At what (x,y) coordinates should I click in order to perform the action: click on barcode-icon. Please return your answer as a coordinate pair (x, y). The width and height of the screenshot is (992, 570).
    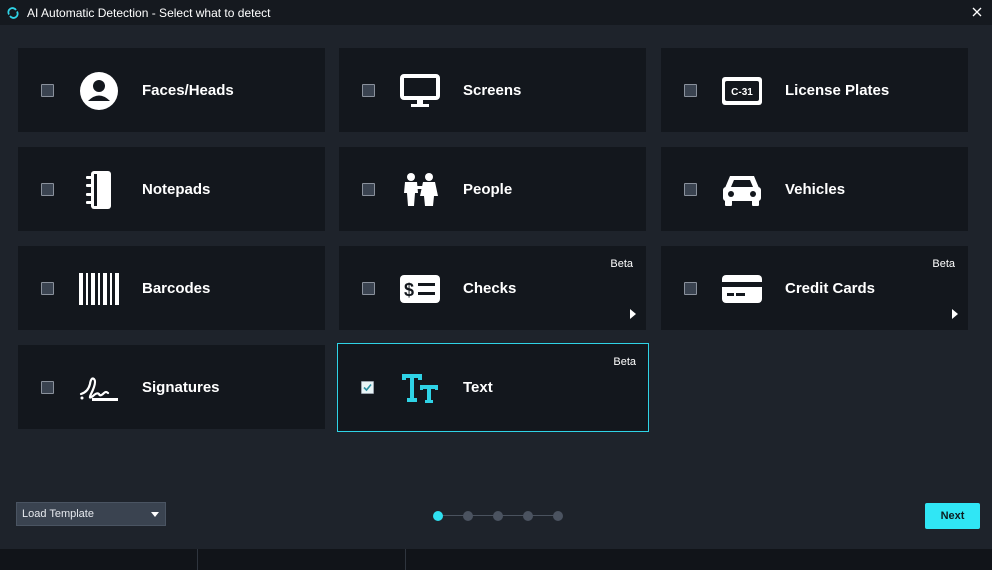
    Looking at the image, I should click on (99, 289).